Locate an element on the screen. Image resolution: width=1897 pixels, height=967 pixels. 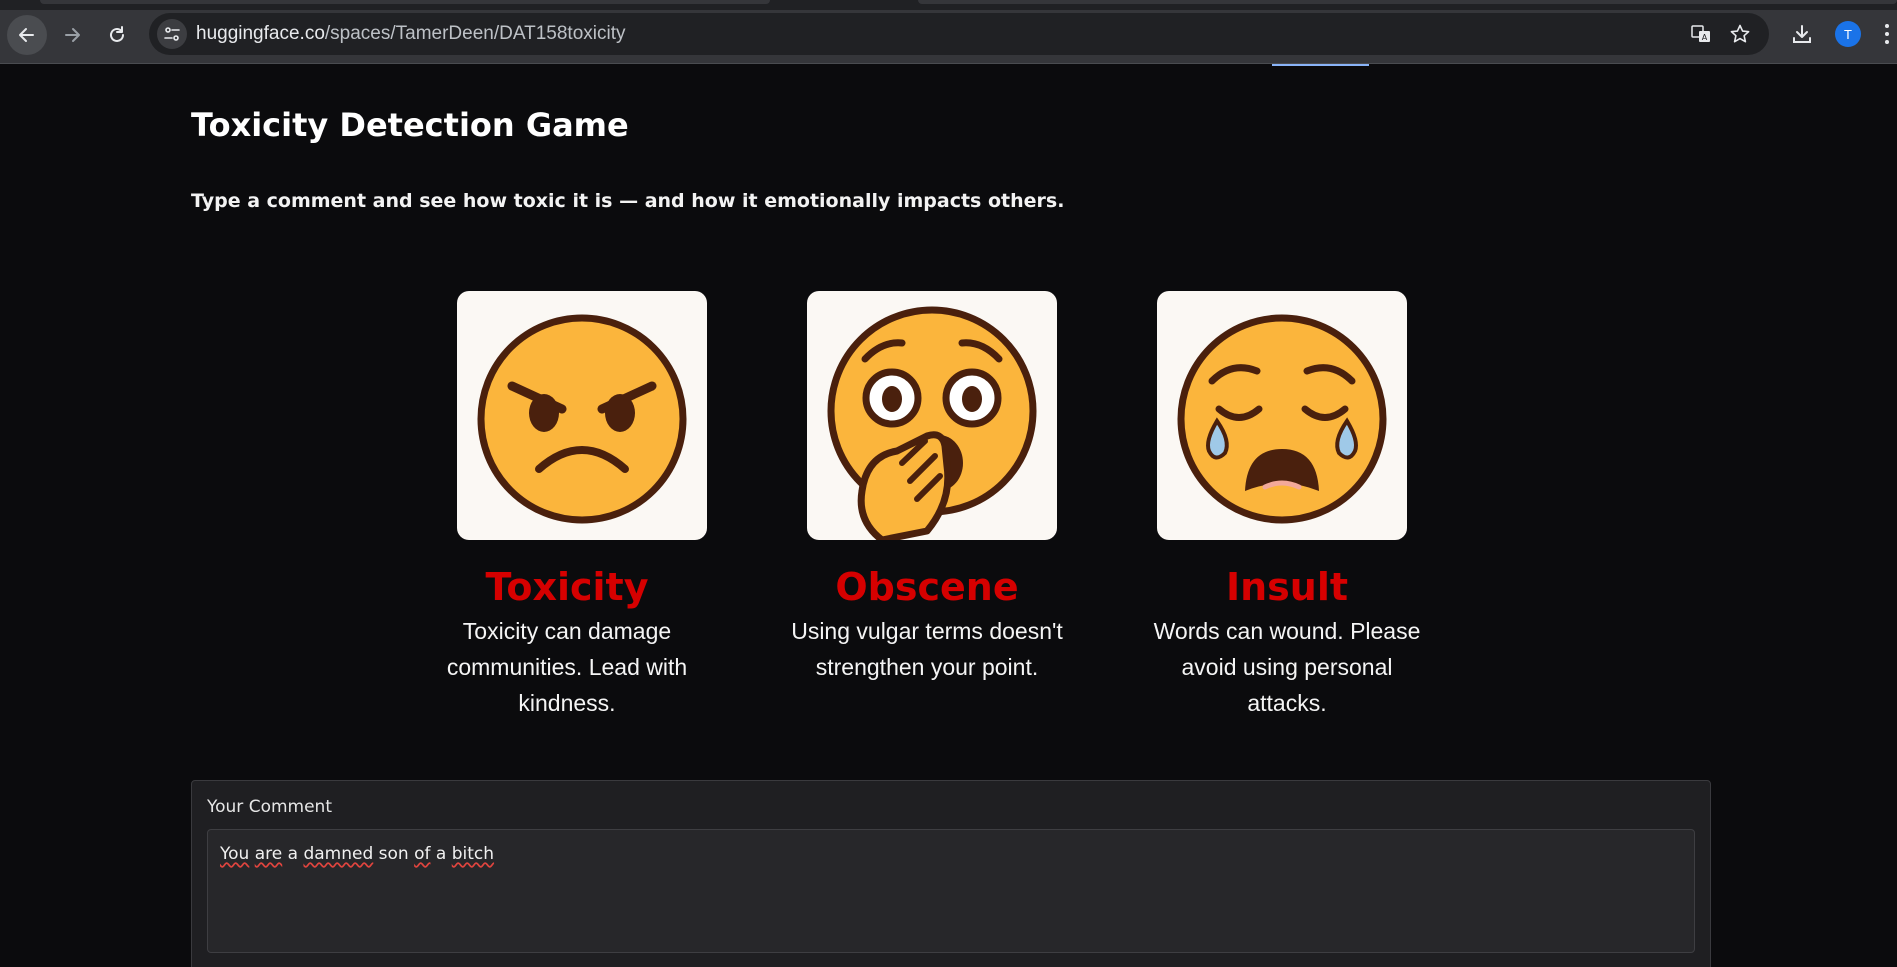
translate-icon: A is located at coordinates (1701, 34).